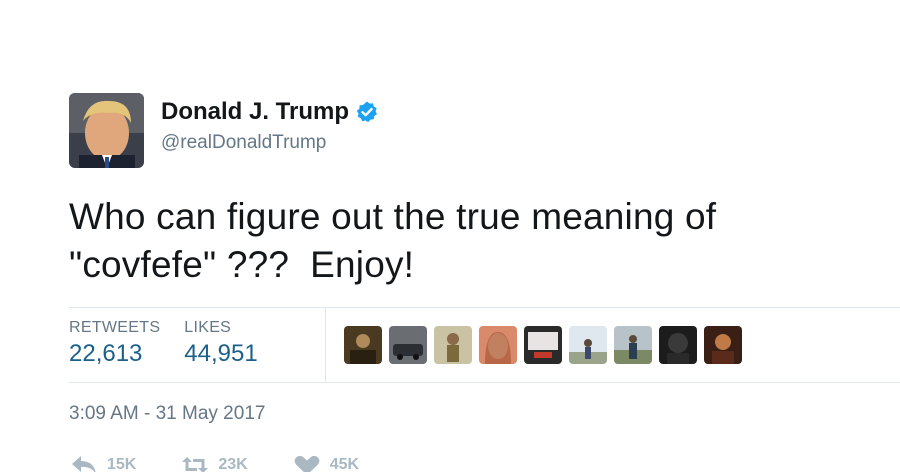 This screenshot has width=900, height=472. What do you see at coordinates (208, 327) in the screenshot?
I see `likes-label: LIKES` at bounding box center [208, 327].